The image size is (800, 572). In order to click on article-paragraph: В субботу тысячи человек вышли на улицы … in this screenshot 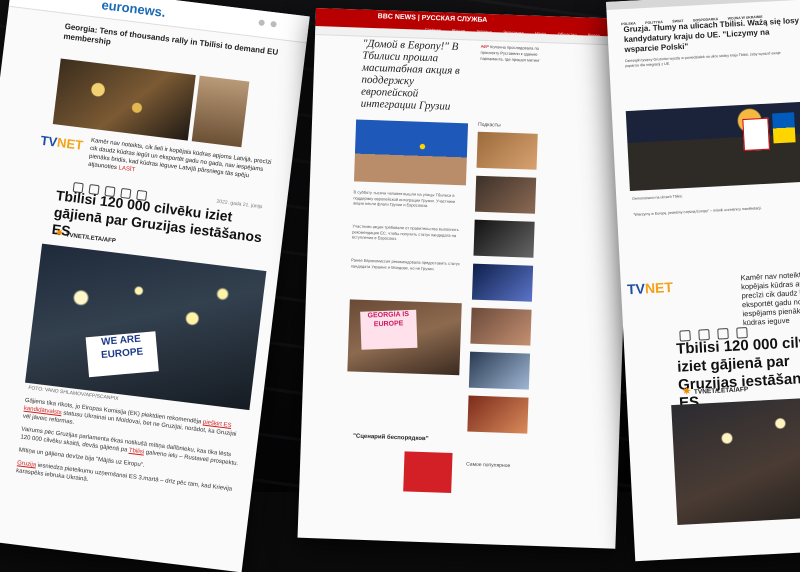, I will do `click(404, 199)`.